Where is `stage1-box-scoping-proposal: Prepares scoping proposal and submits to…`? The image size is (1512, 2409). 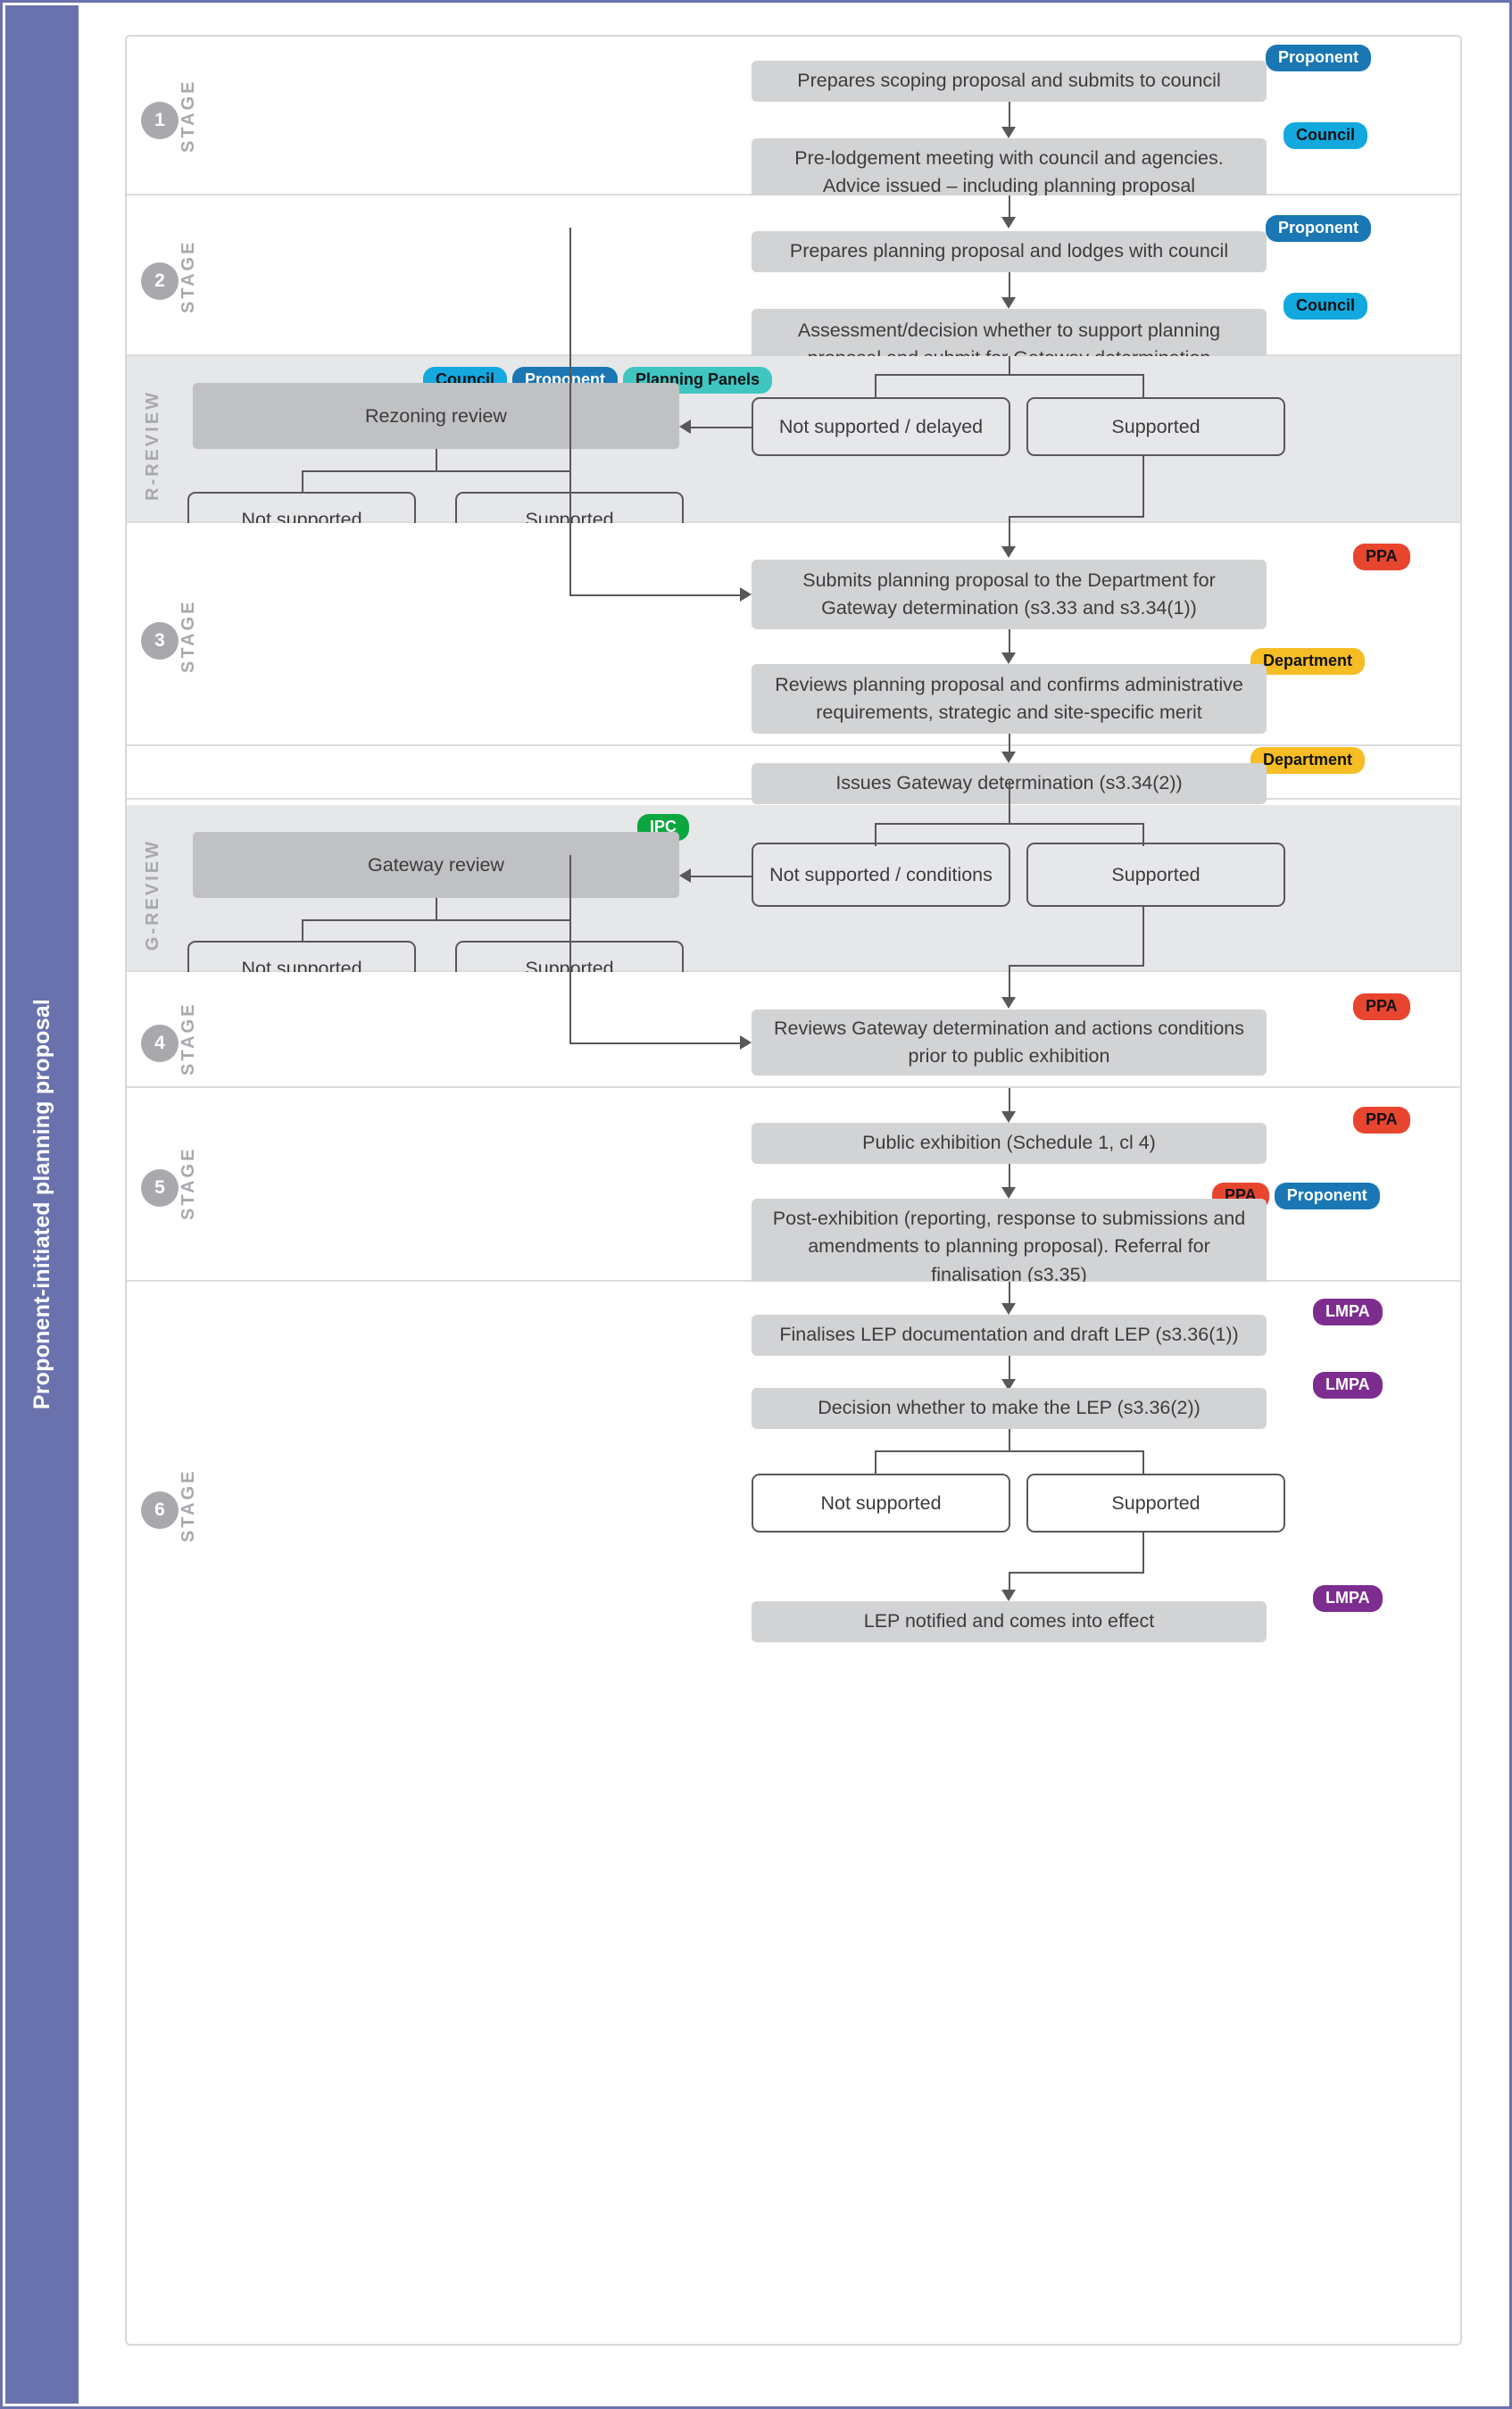
stage1-box-scoping-proposal: Prepares scoping proposal and submits to… is located at coordinates (1009, 81).